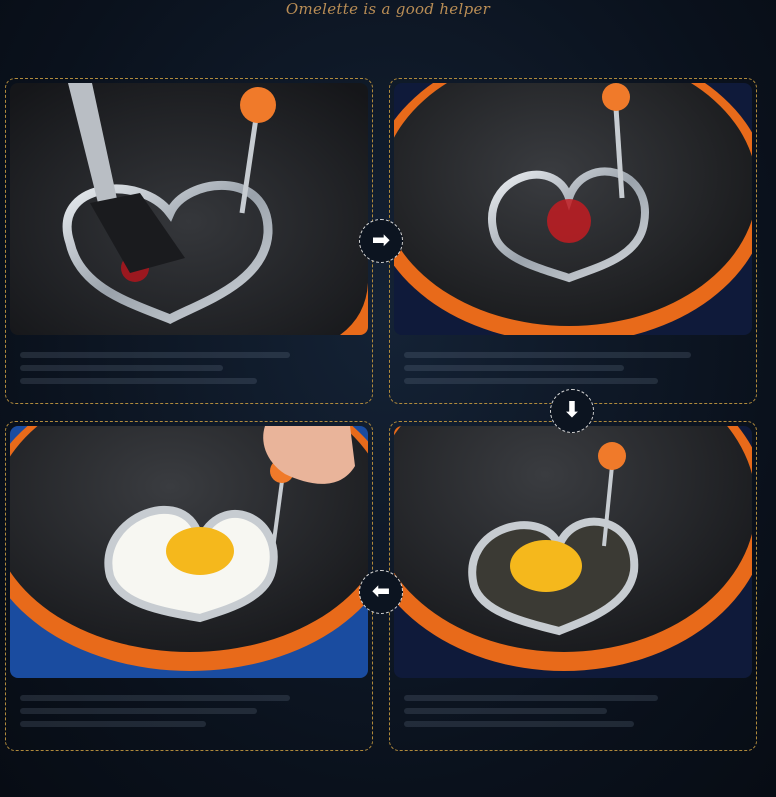 Image resolution: width=776 pixels, height=797 pixels. What do you see at coordinates (572, 411) in the screenshot?
I see `arrow-down-icon: ⬇` at bounding box center [572, 411].